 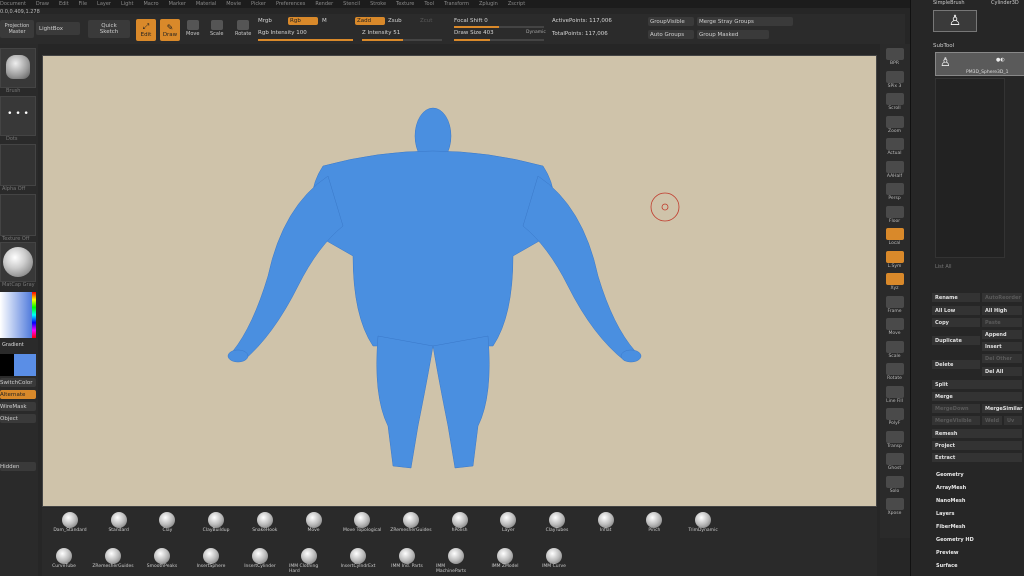 What do you see at coordinates (956, 340) in the screenshot?
I see `duplicate-button: Duplicate` at bounding box center [956, 340].